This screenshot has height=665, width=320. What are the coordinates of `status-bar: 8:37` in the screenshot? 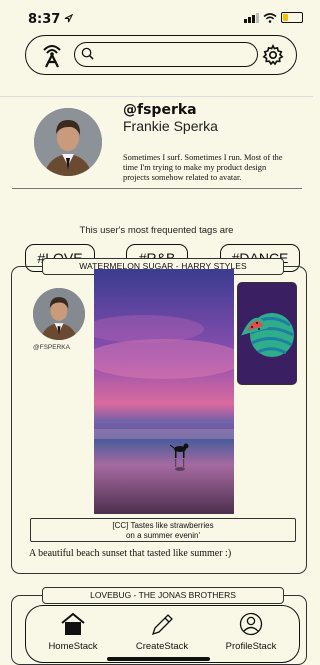 It's located at (156, 17).